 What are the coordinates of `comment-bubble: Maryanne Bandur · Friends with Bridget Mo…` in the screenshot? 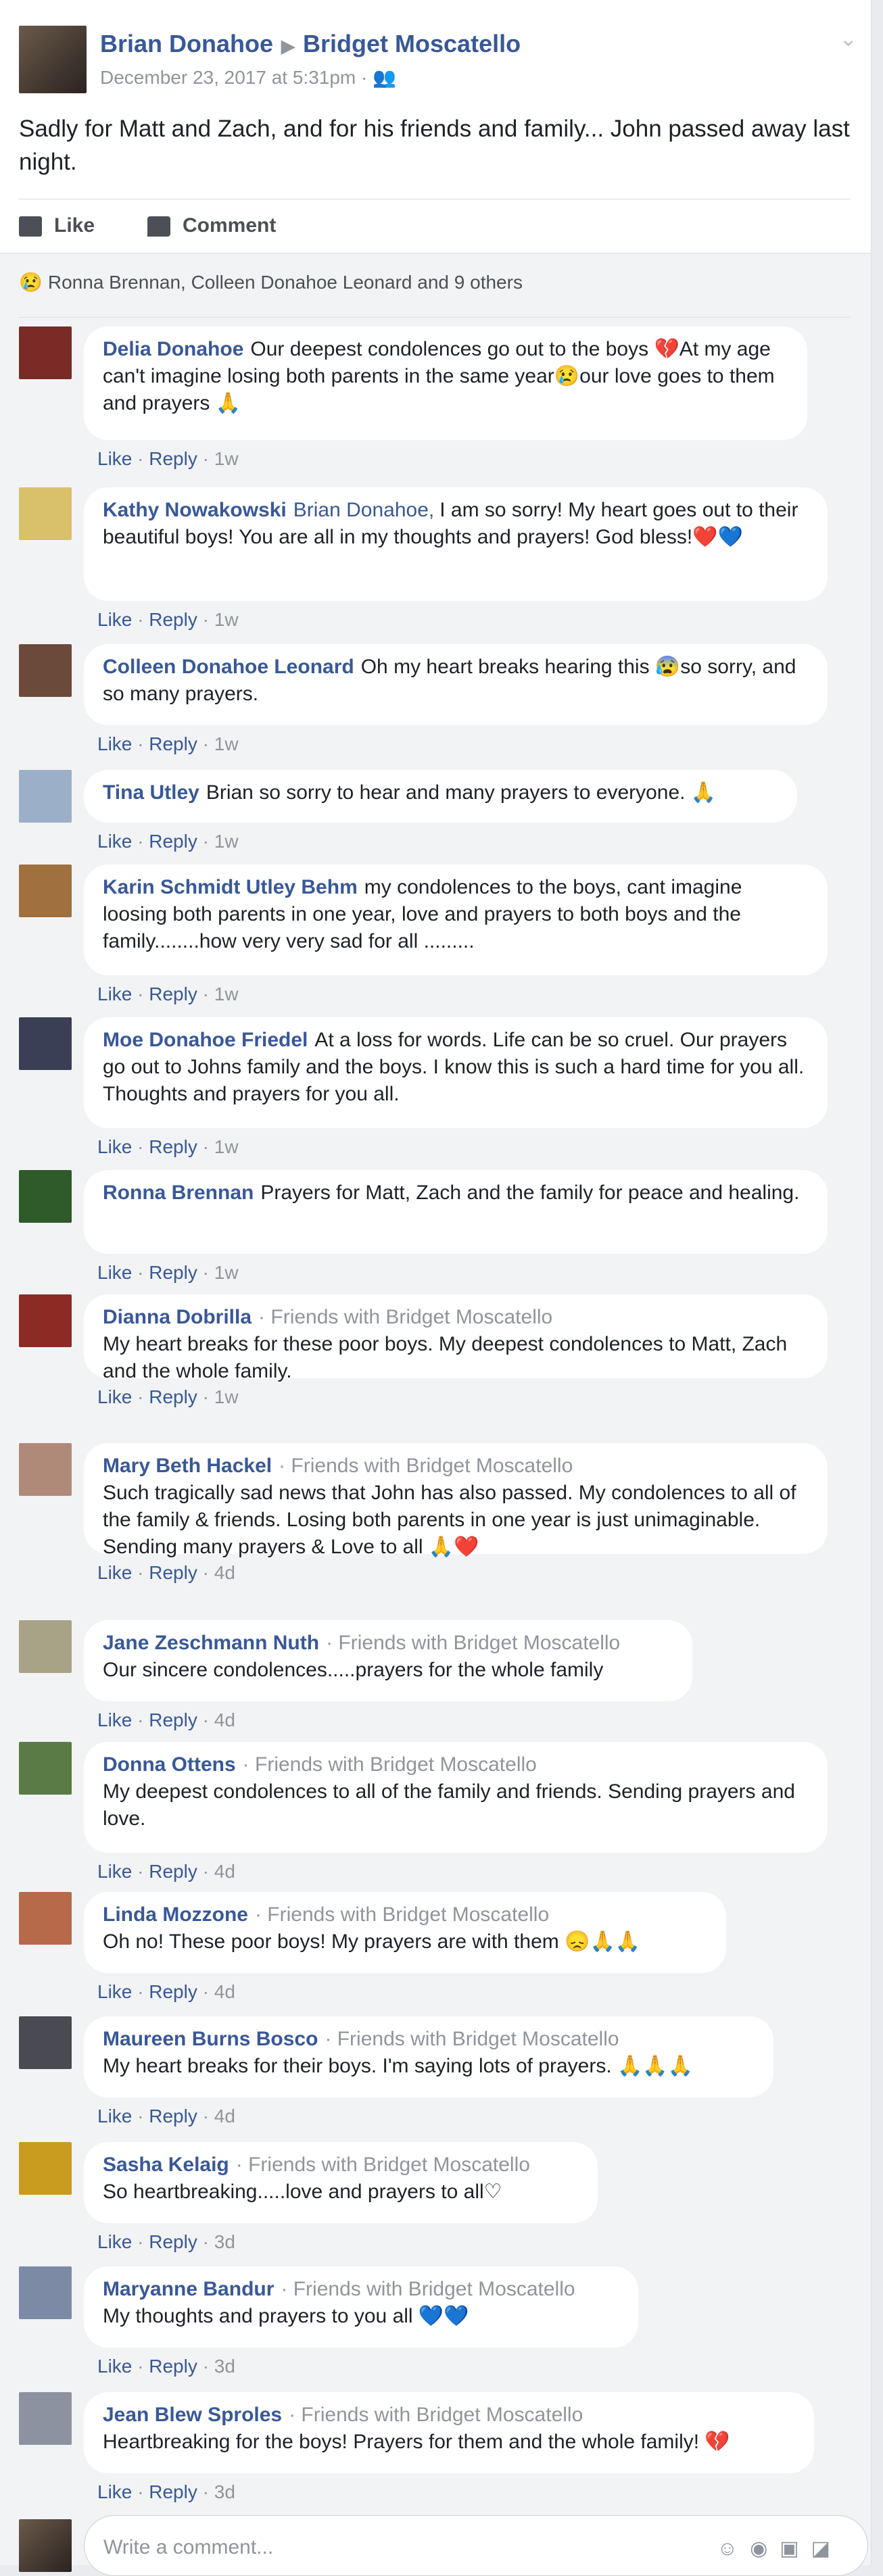 It's located at (361, 2307).